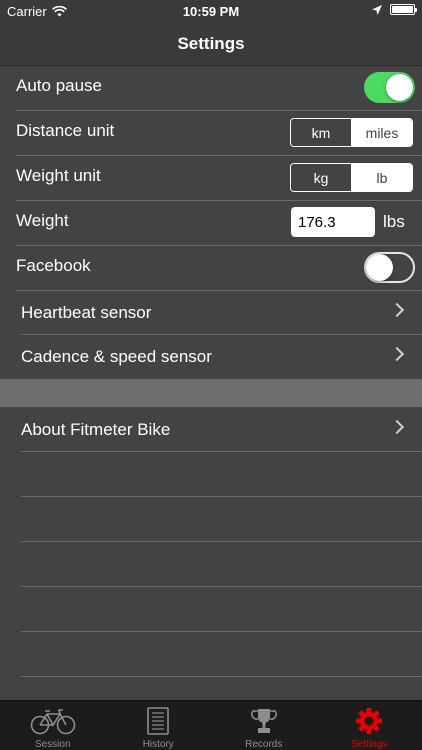  I want to click on weight-unit-kg: kg, so click(321, 177).